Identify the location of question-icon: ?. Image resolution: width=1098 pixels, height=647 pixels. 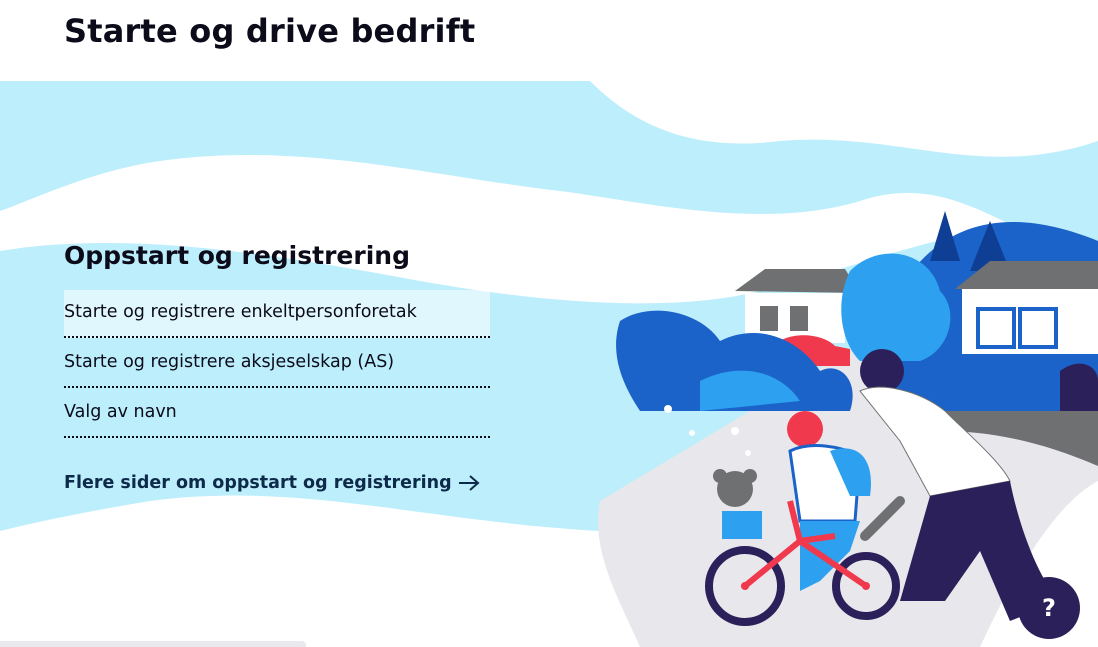
(1049, 608).